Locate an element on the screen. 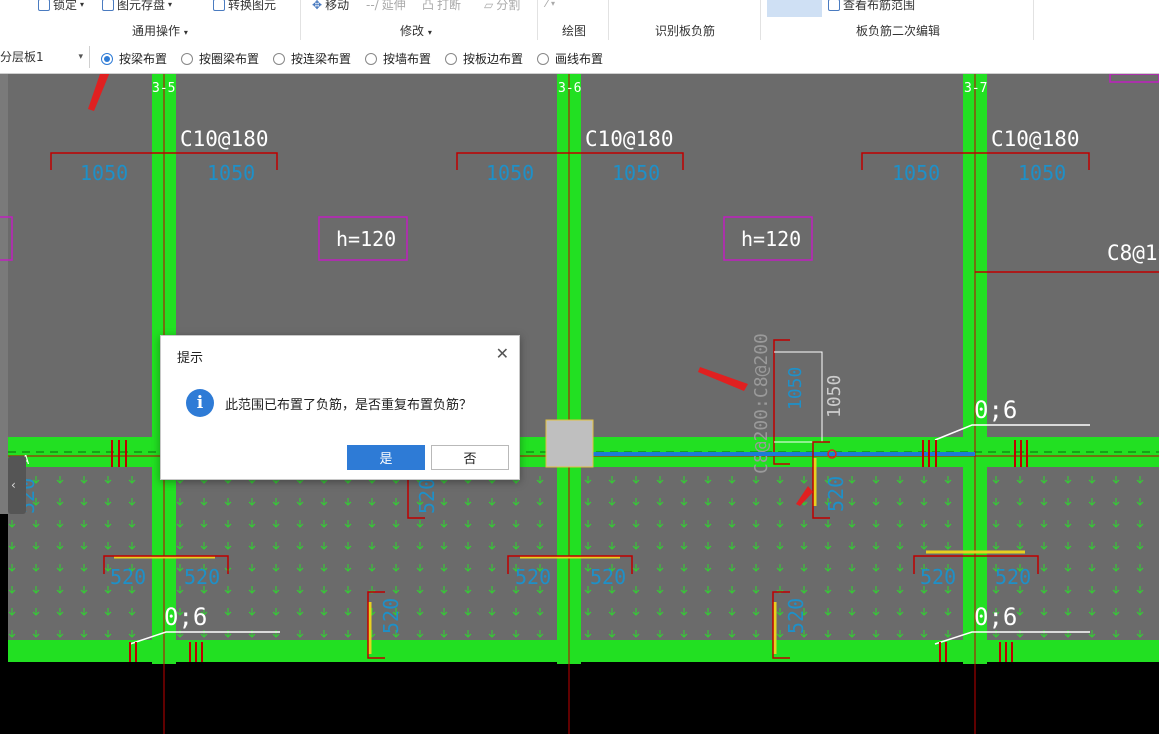  info-icon: i is located at coordinates (200, 403).